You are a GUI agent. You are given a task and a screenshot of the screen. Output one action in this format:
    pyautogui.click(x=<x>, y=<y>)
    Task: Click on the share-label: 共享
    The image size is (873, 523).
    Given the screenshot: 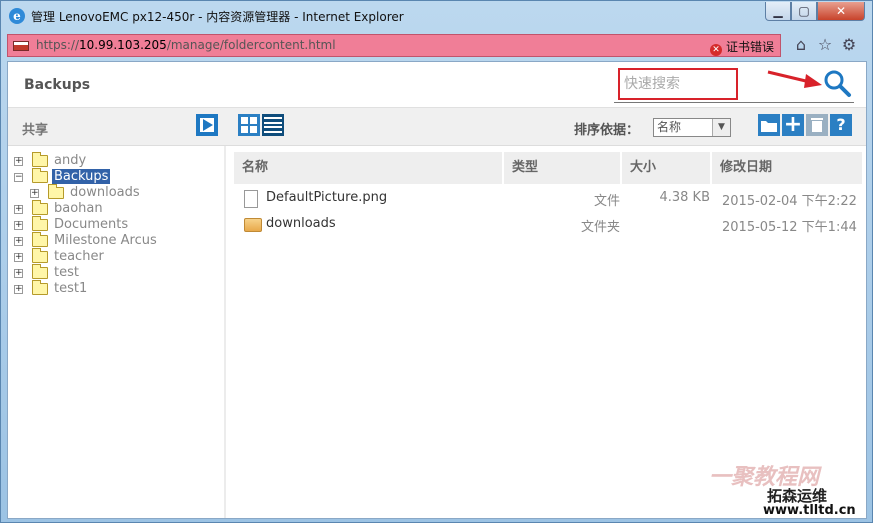 What is the action you would take?
    pyautogui.click(x=35, y=130)
    